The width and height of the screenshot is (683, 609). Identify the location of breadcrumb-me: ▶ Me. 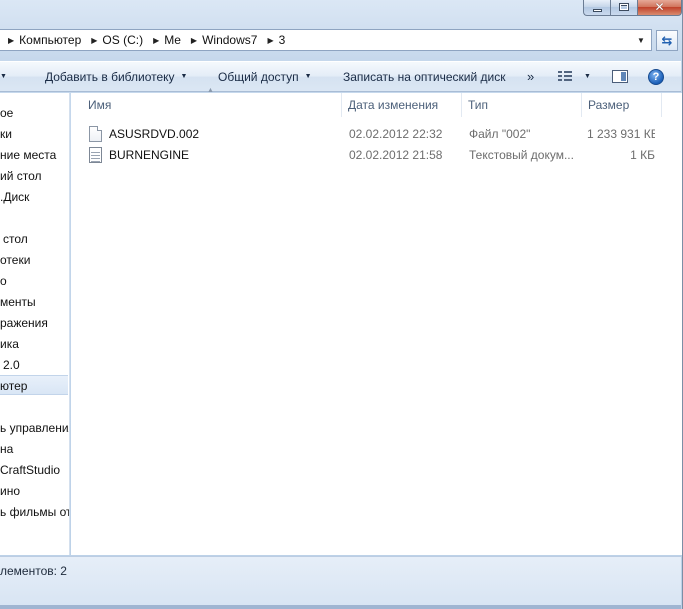
(164, 40).